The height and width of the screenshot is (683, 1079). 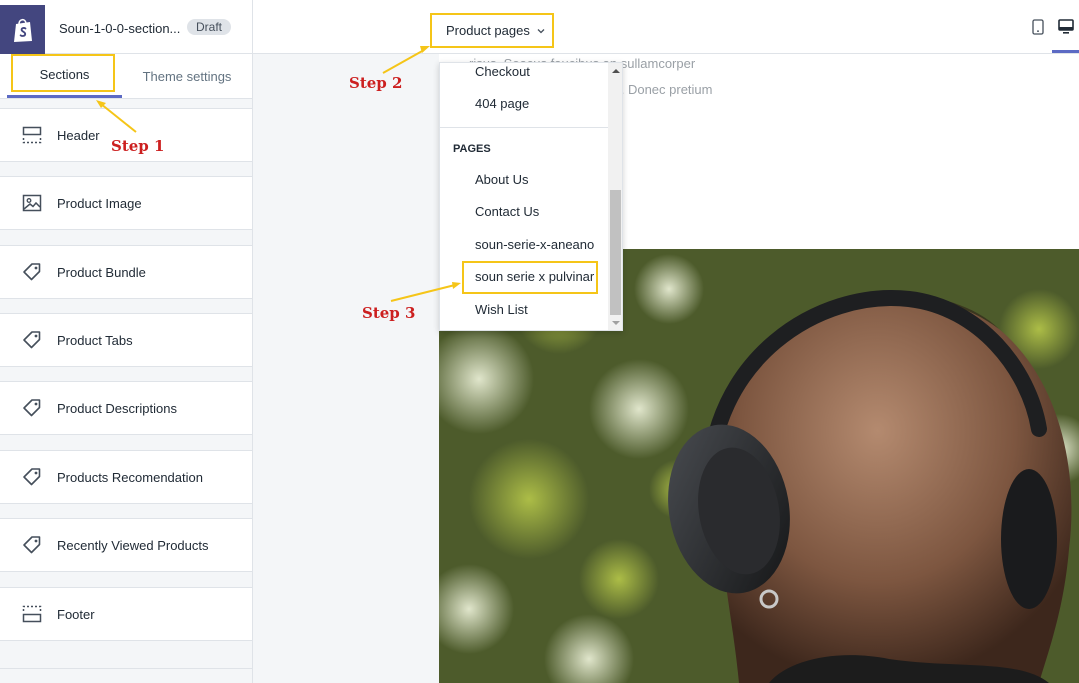 I want to click on annotation-step-1: Step 1, so click(x=138, y=146).